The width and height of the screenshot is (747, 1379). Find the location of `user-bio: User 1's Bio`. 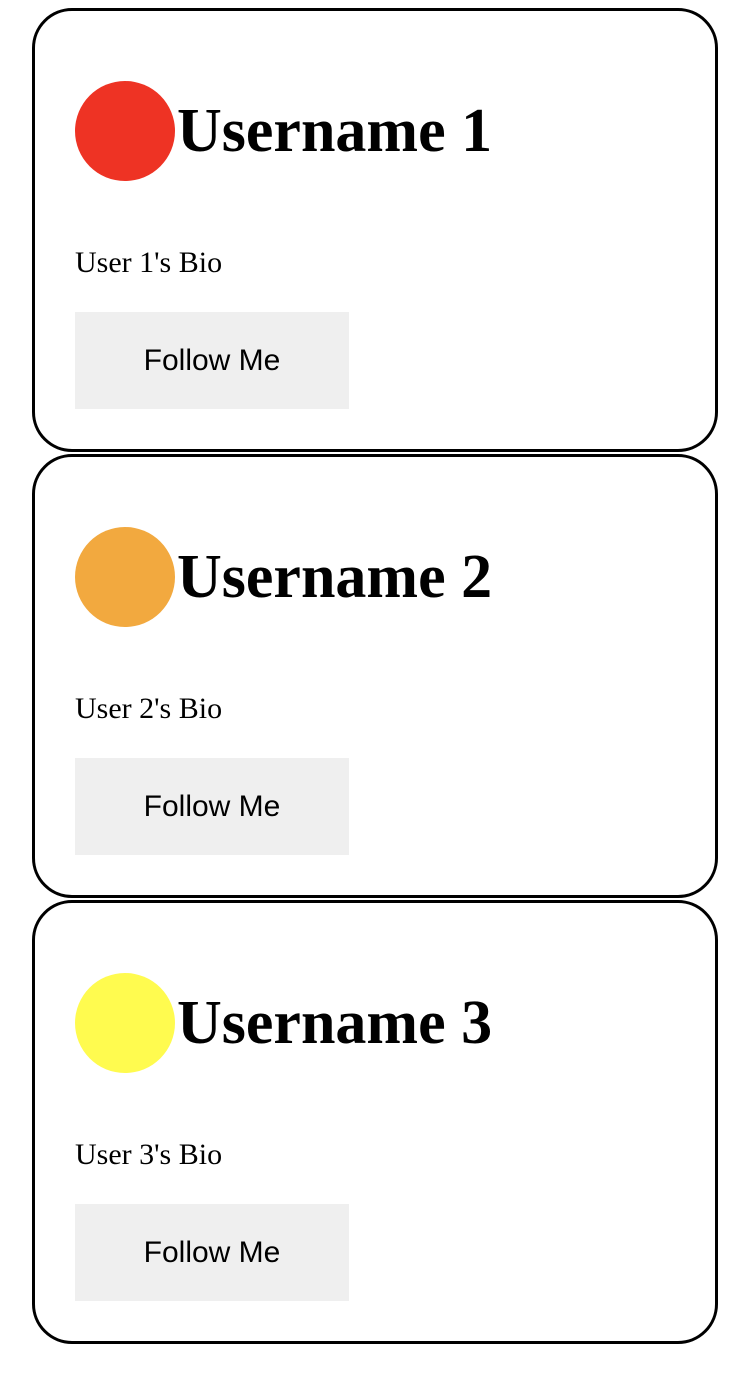

user-bio: User 1's Bio is located at coordinates (149, 262).